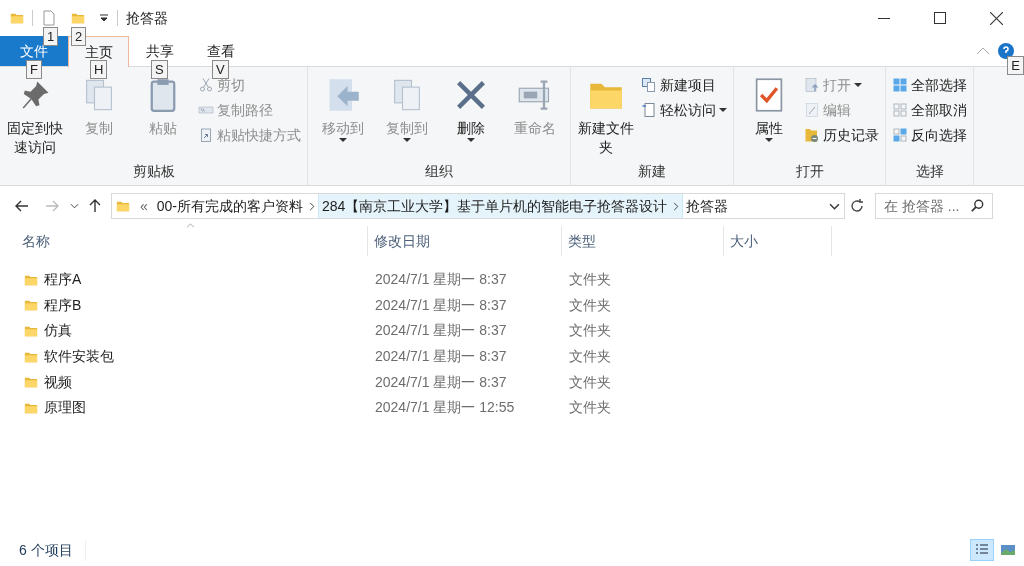  Describe the element at coordinates (190, 225) in the screenshot. I see `sort-ascending-icon` at that location.